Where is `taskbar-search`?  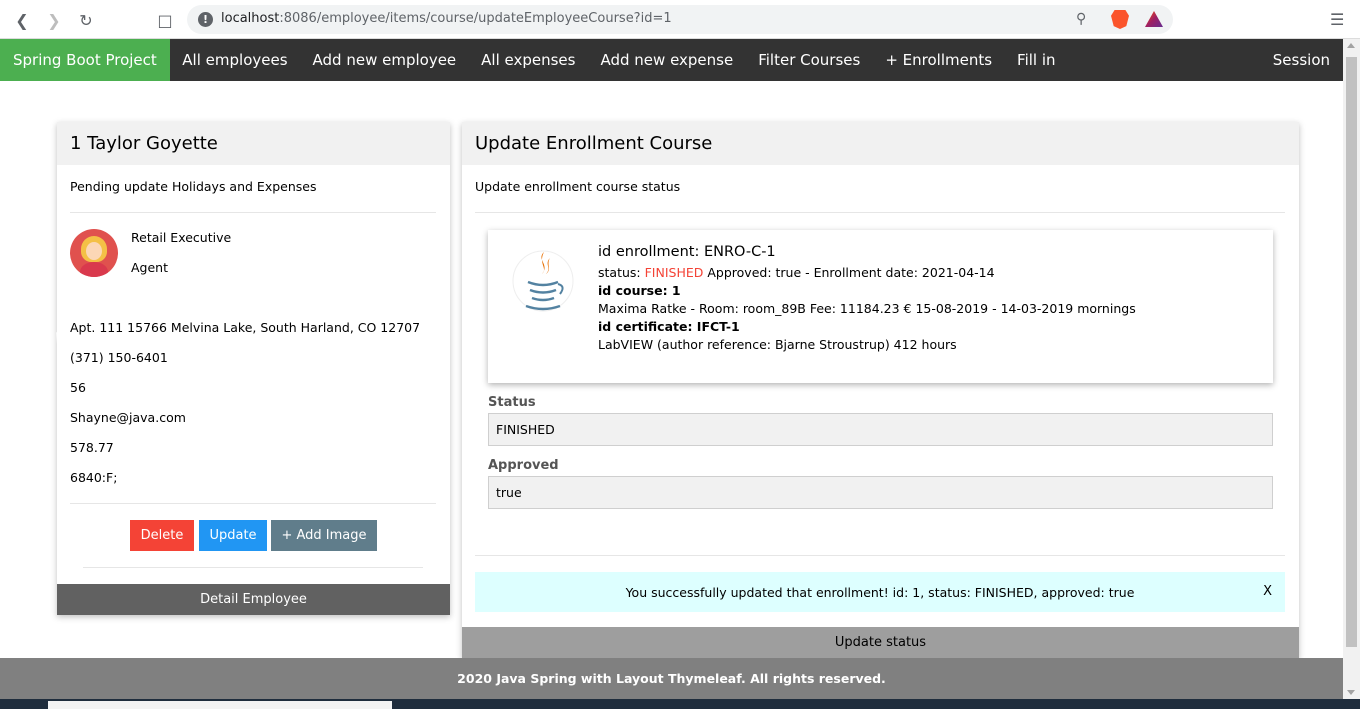 taskbar-search is located at coordinates (220, 705).